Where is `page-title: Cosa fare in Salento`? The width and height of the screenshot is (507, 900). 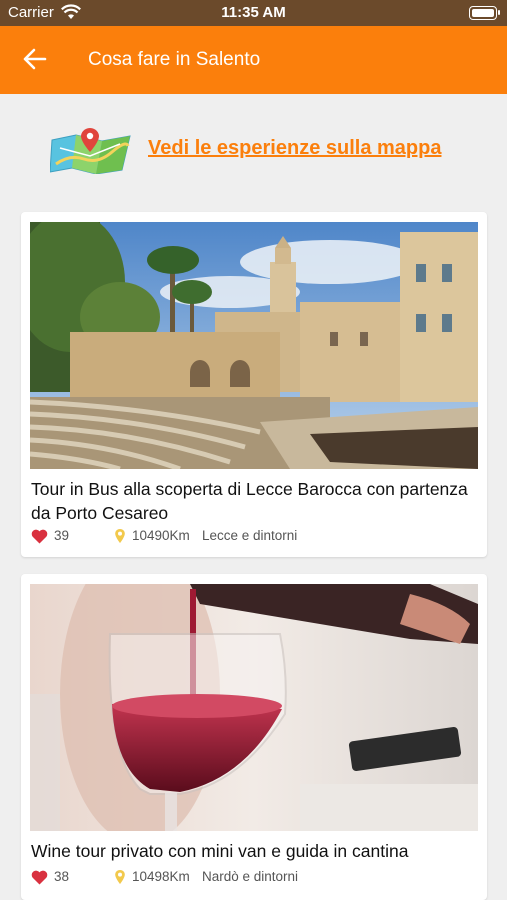
page-title: Cosa fare in Salento is located at coordinates (174, 59).